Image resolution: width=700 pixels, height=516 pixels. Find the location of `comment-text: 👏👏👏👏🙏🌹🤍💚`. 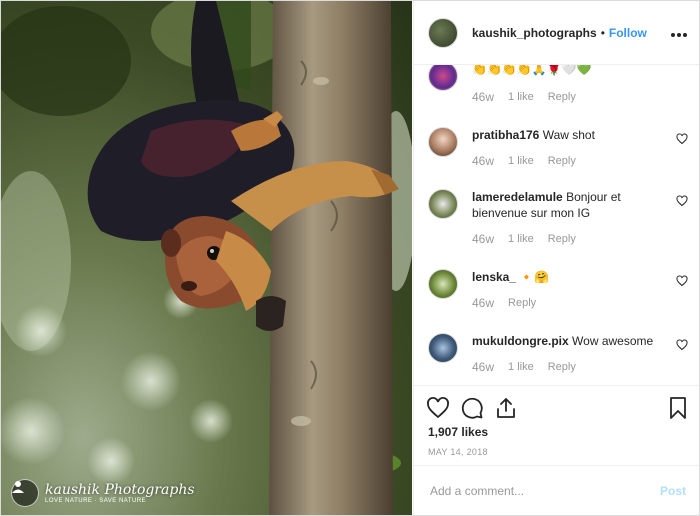

comment-text: 👏👏👏👏🙏🌹🤍💚 is located at coordinates (532, 70).